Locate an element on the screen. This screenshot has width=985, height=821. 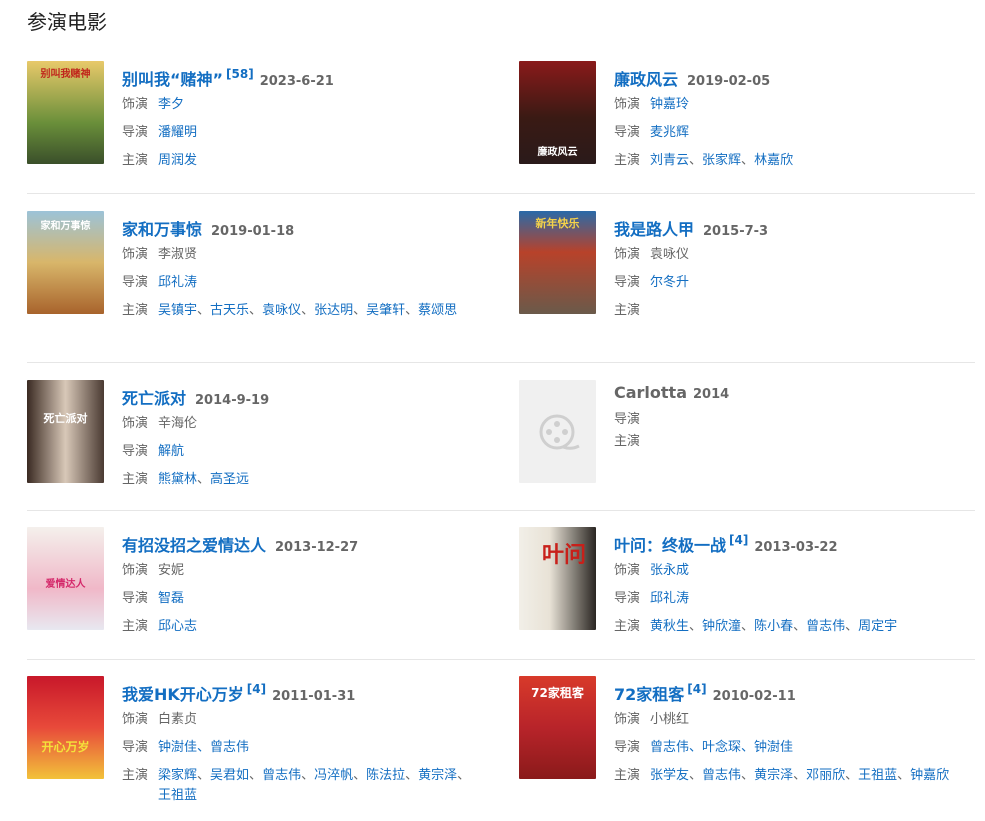
poster-placeholder is located at coordinates (557, 431).